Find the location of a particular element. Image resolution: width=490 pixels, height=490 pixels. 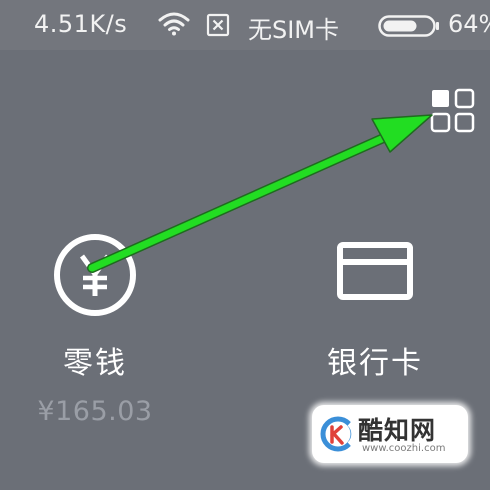

yuan-coin-icon is located at coordinates (95, 275).